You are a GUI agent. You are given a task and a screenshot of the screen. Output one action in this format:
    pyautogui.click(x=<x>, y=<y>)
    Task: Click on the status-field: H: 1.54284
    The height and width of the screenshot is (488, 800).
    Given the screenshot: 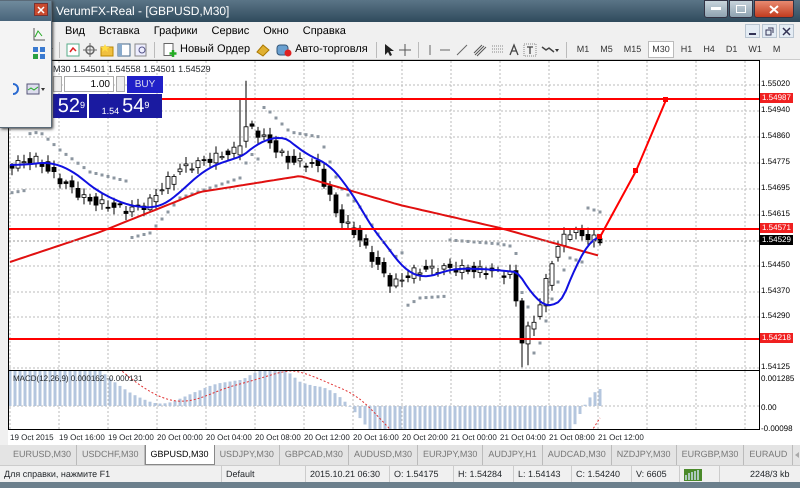 What is the action you would take?
    pyautogui.click(x=484, y=474)
    